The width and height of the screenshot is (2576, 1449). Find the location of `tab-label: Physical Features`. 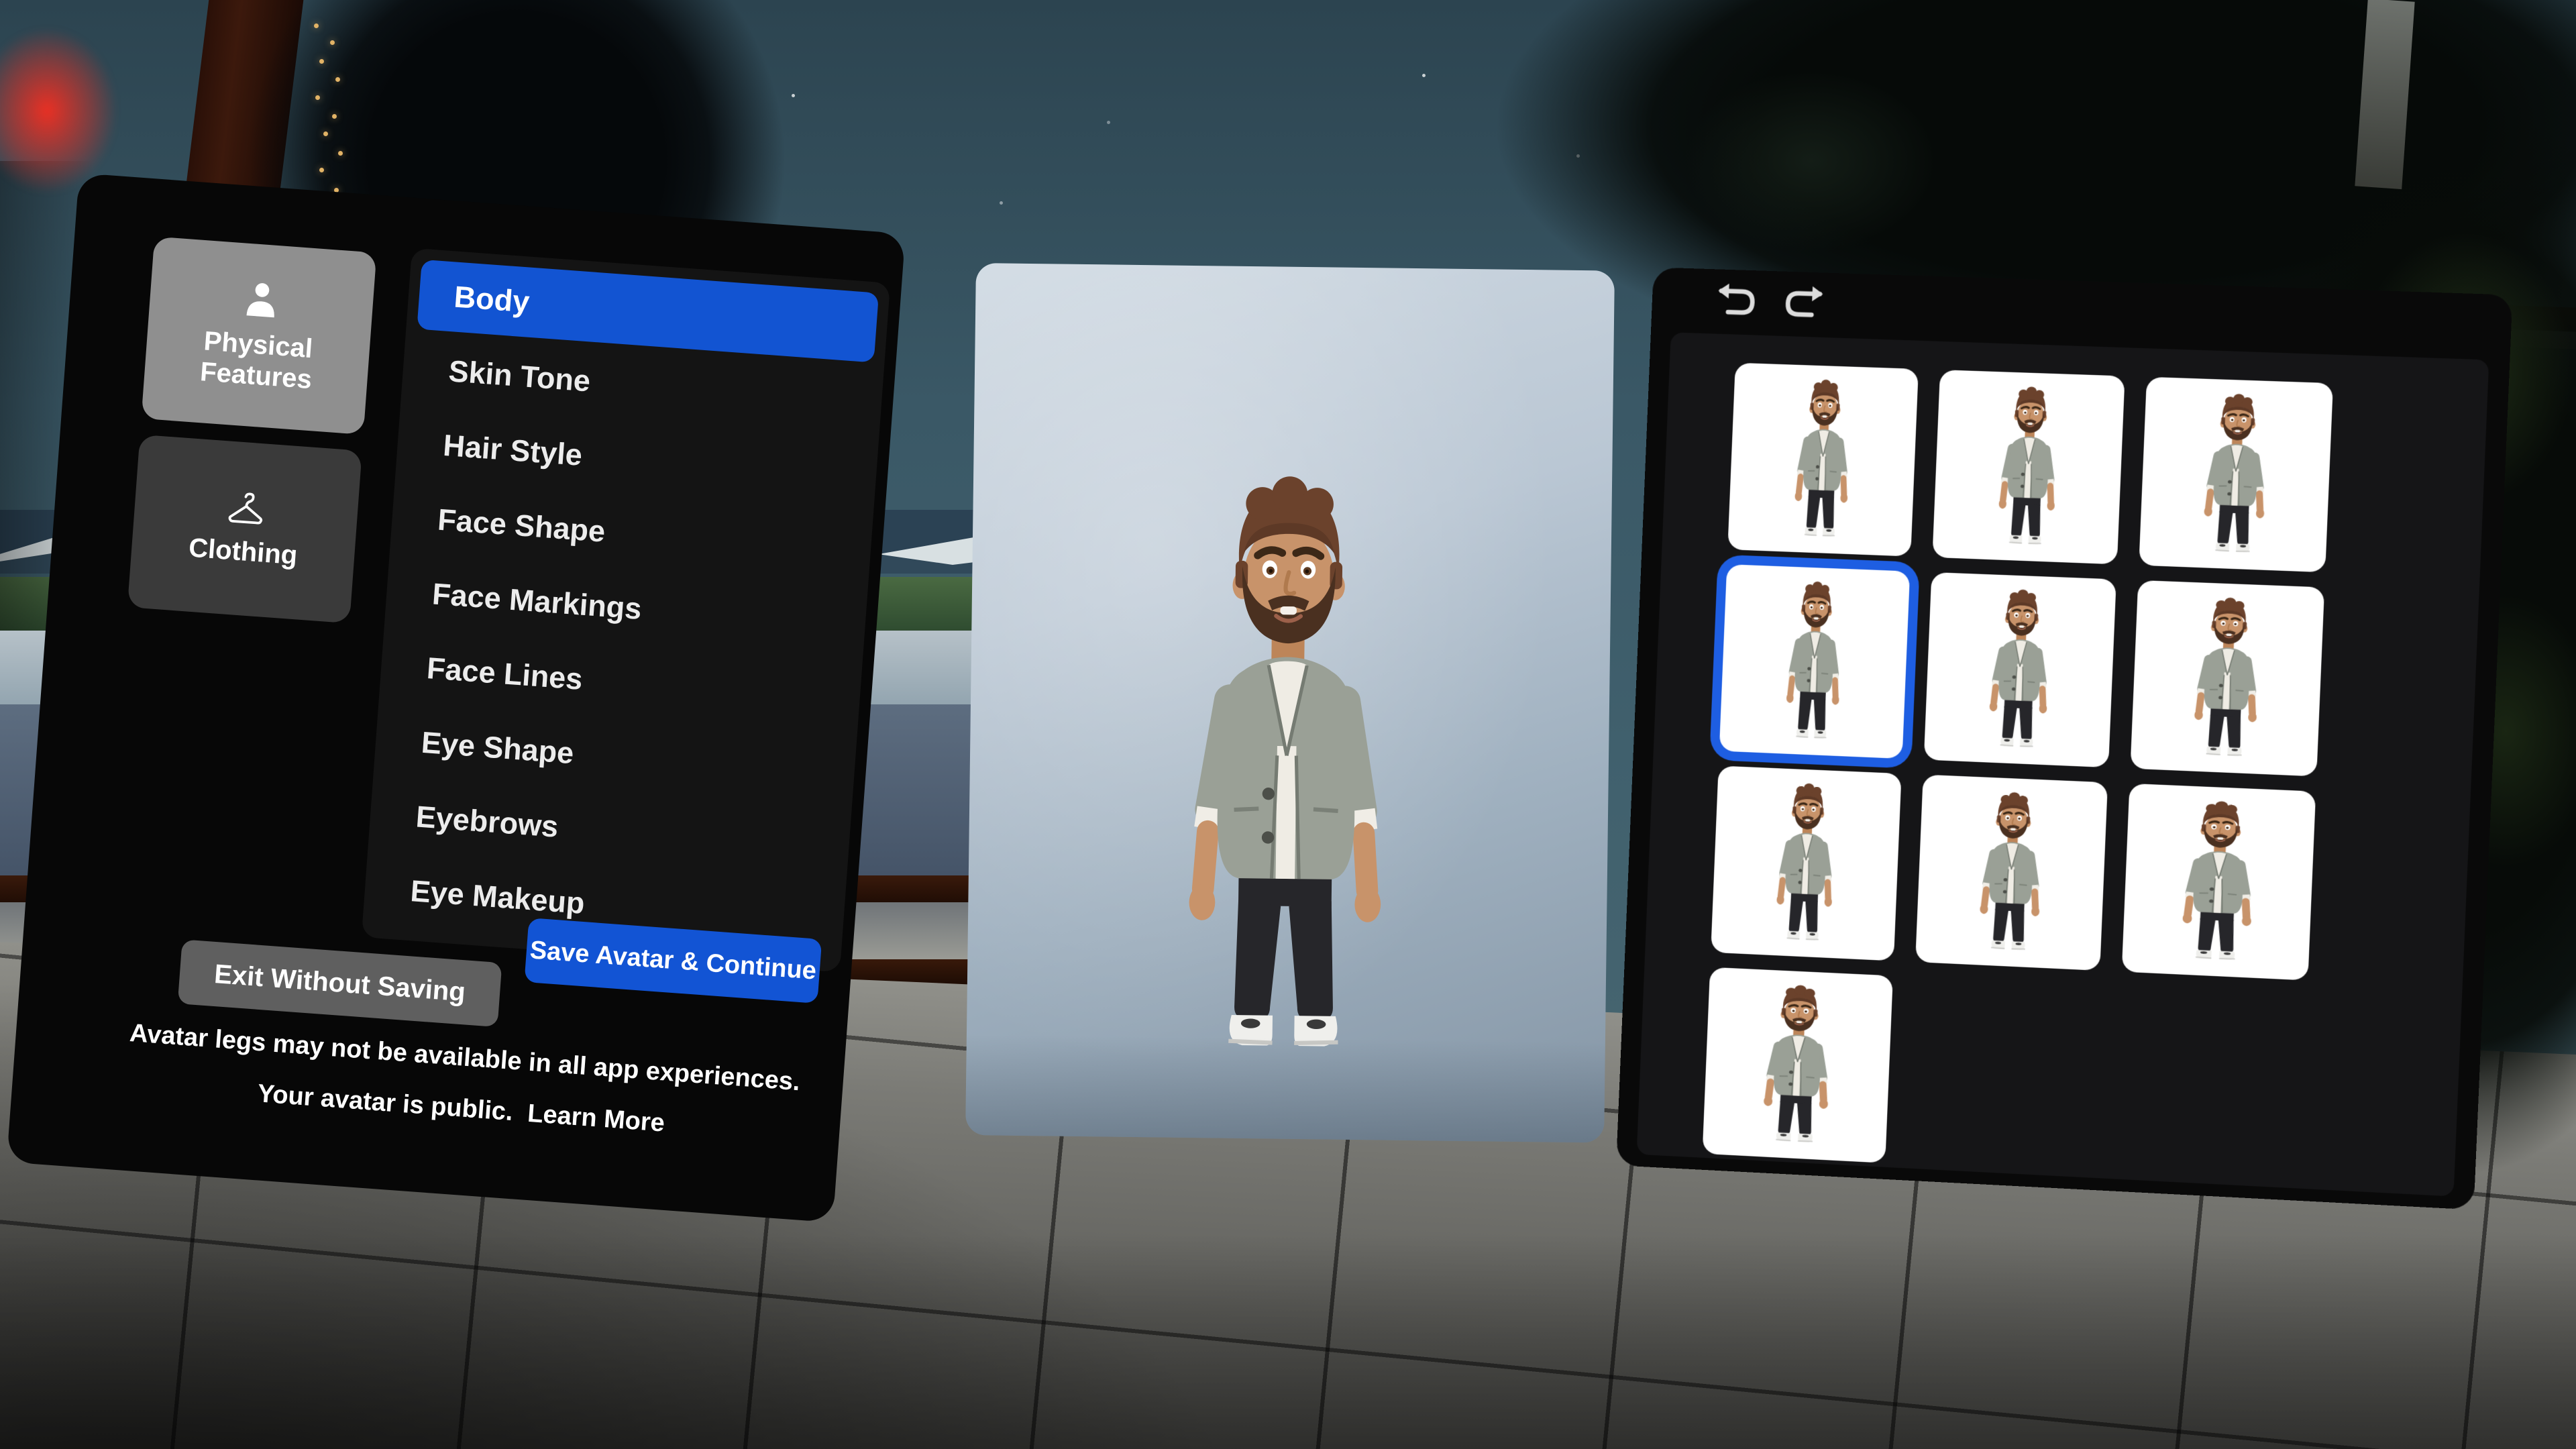

tab-label: Physical Features is located at coordinates (256, 360).